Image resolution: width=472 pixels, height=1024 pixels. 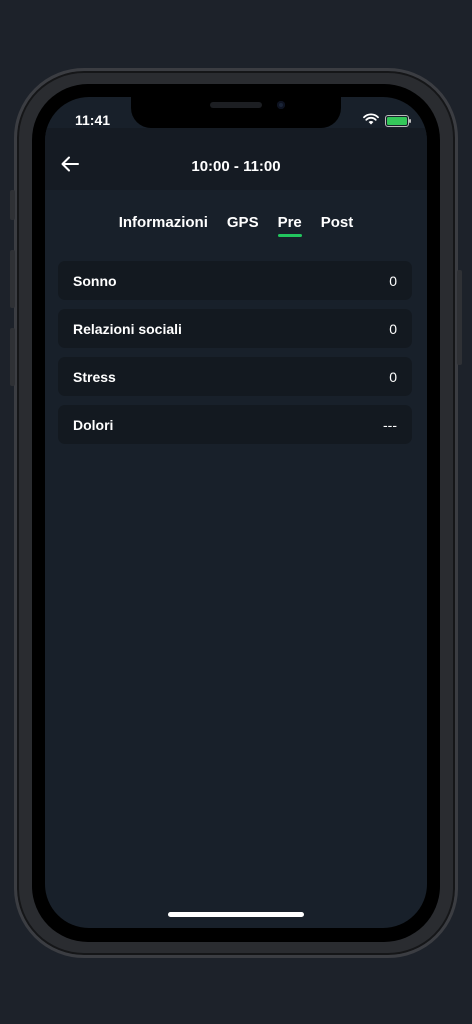 What do you see at coordinates (235, 424) in the screenshot?
I see `list-item-dolori: Dolori ---` at bounding box center [235, 424].